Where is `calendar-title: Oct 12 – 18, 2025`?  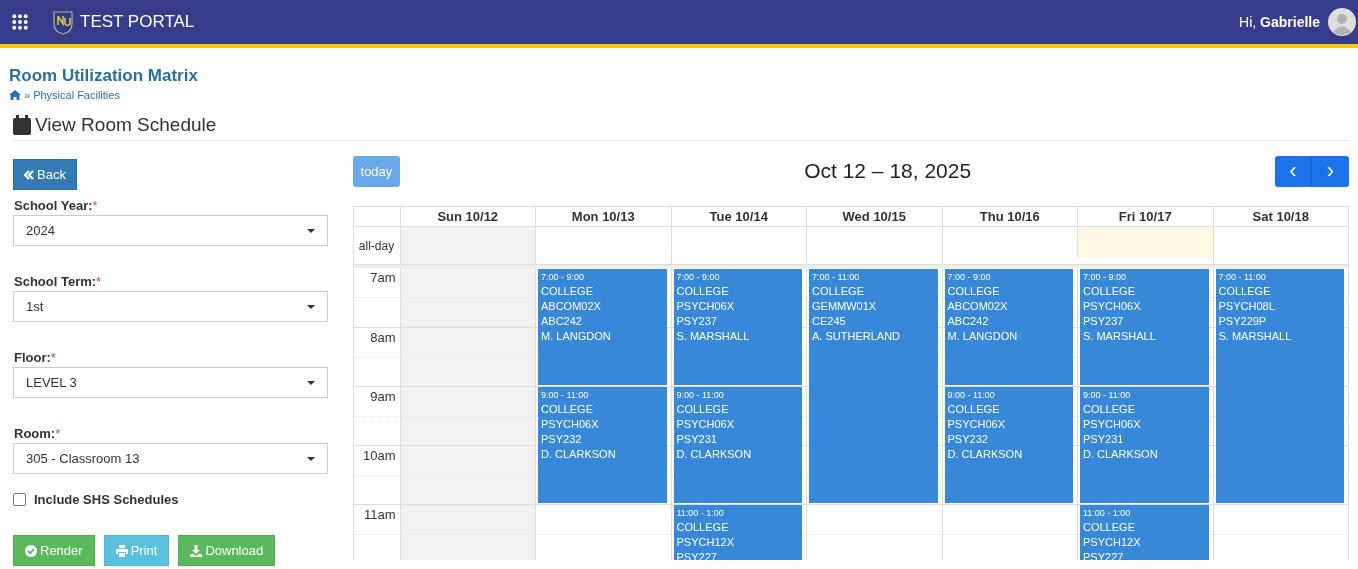 calendar-title: Oct 12 – 18, 2025 is located at coordinates (888, 171).